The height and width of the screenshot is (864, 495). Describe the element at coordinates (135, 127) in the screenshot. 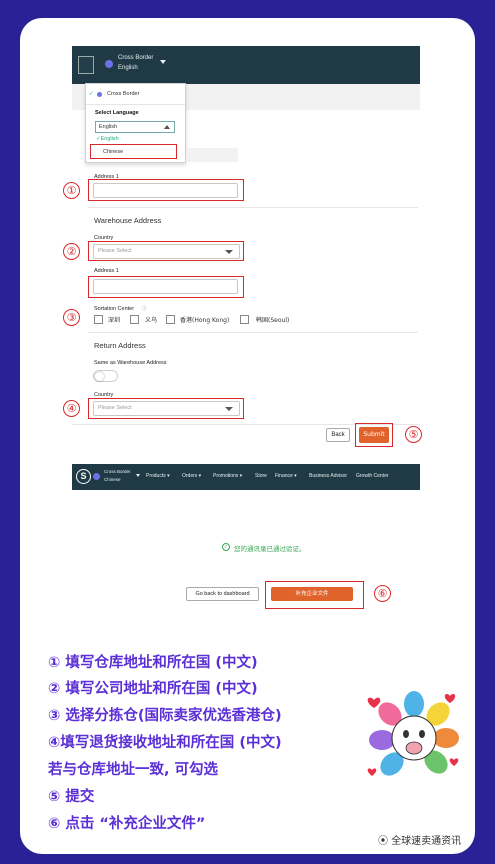

I see `language-select: English` at that location.